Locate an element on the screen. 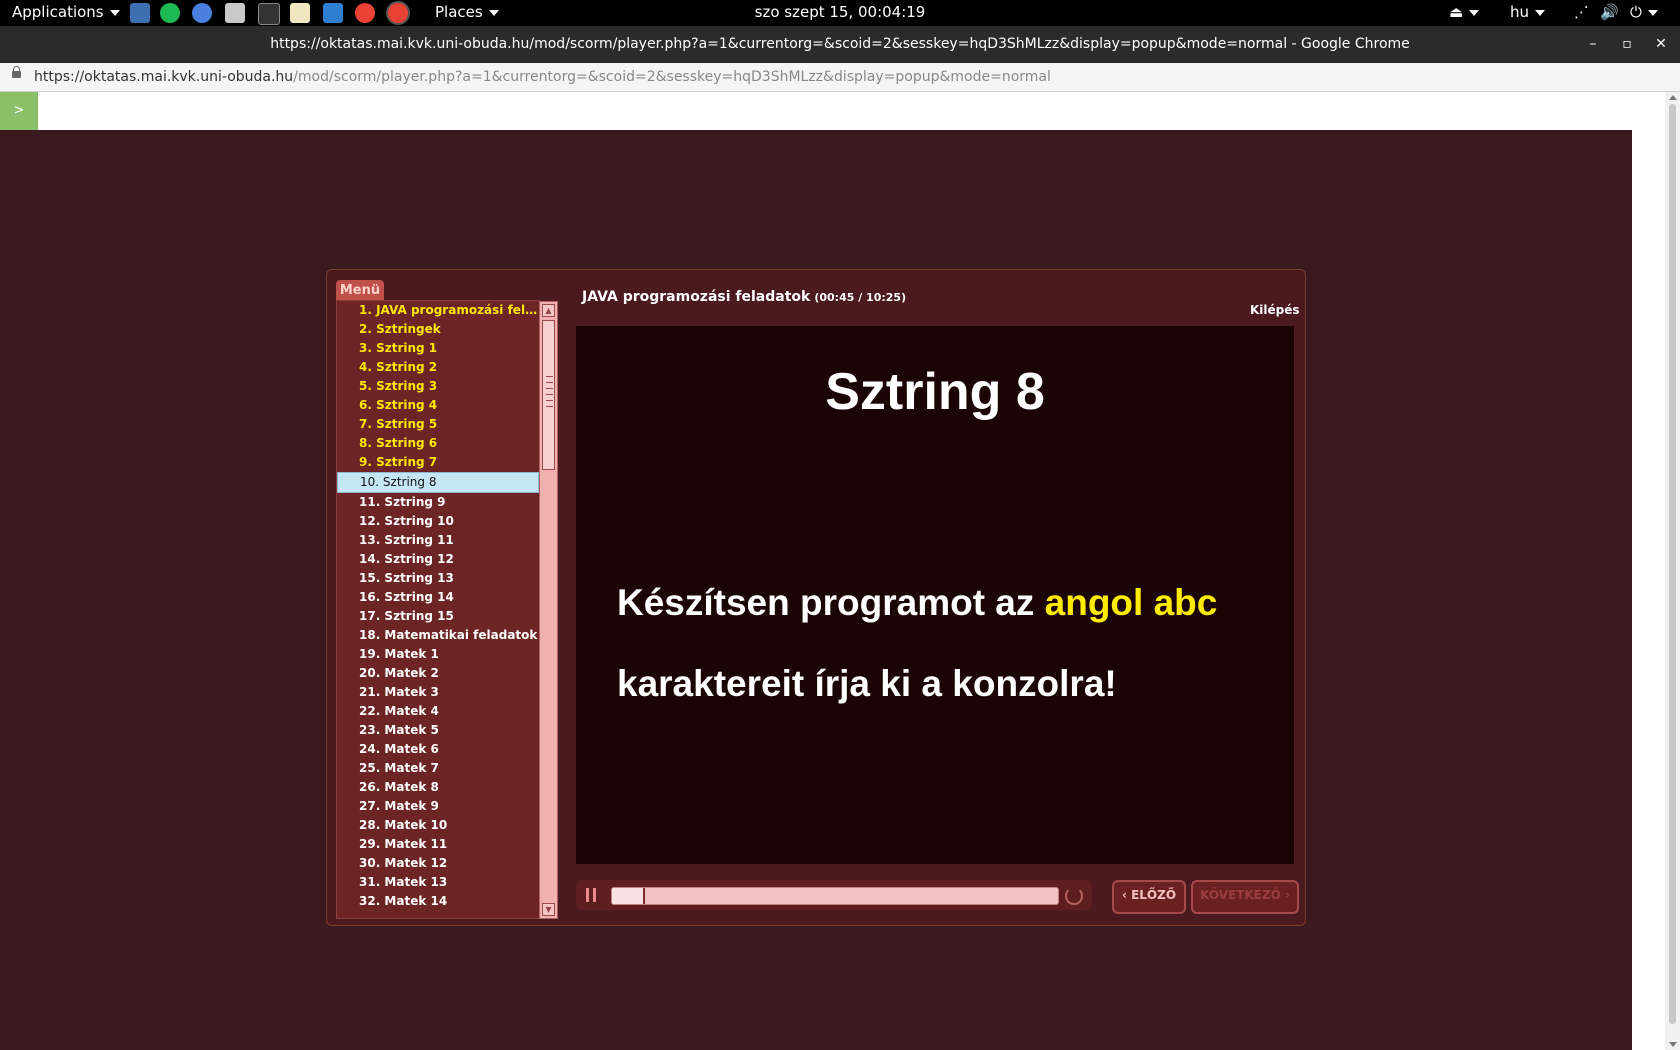 The image size is (1680, 1050). menu-item: 6. Sztring 4 is located at coordinates (438, 405).